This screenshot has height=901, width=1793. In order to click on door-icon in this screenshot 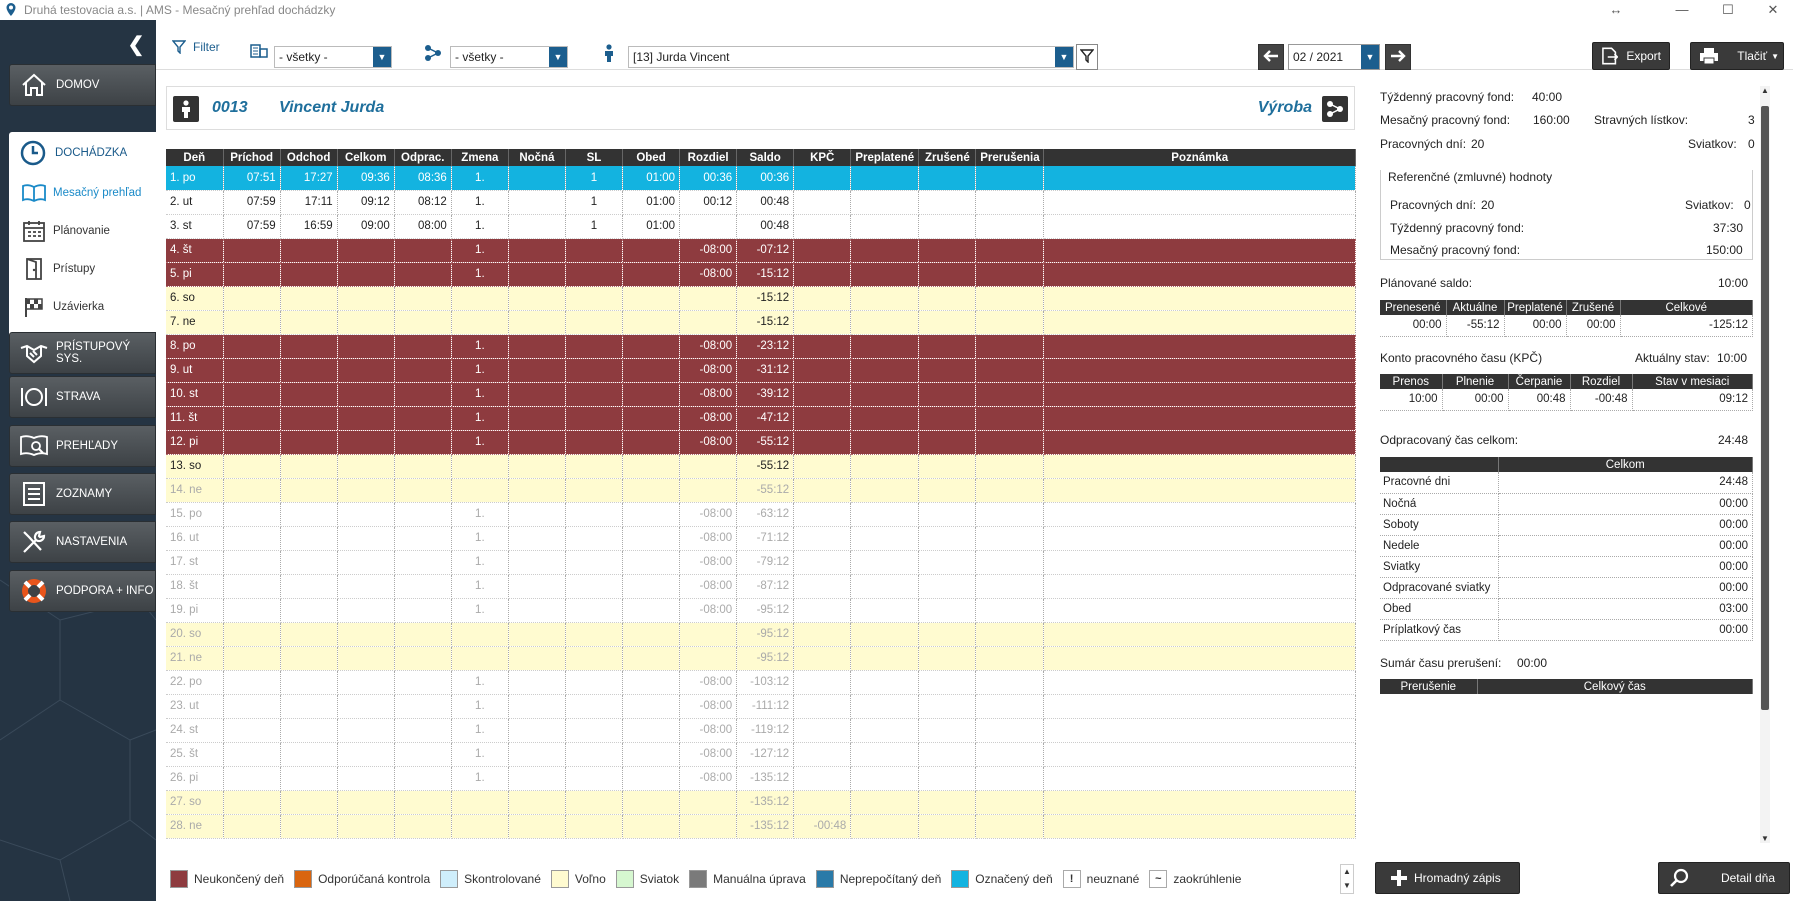, I will do `click(34, 269)`.